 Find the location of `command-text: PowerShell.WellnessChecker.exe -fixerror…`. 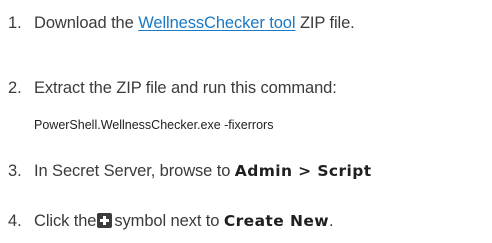

command-text: PowerShell.WellnessChecker.exe -fixerror… is located at coordinates (154, 125).